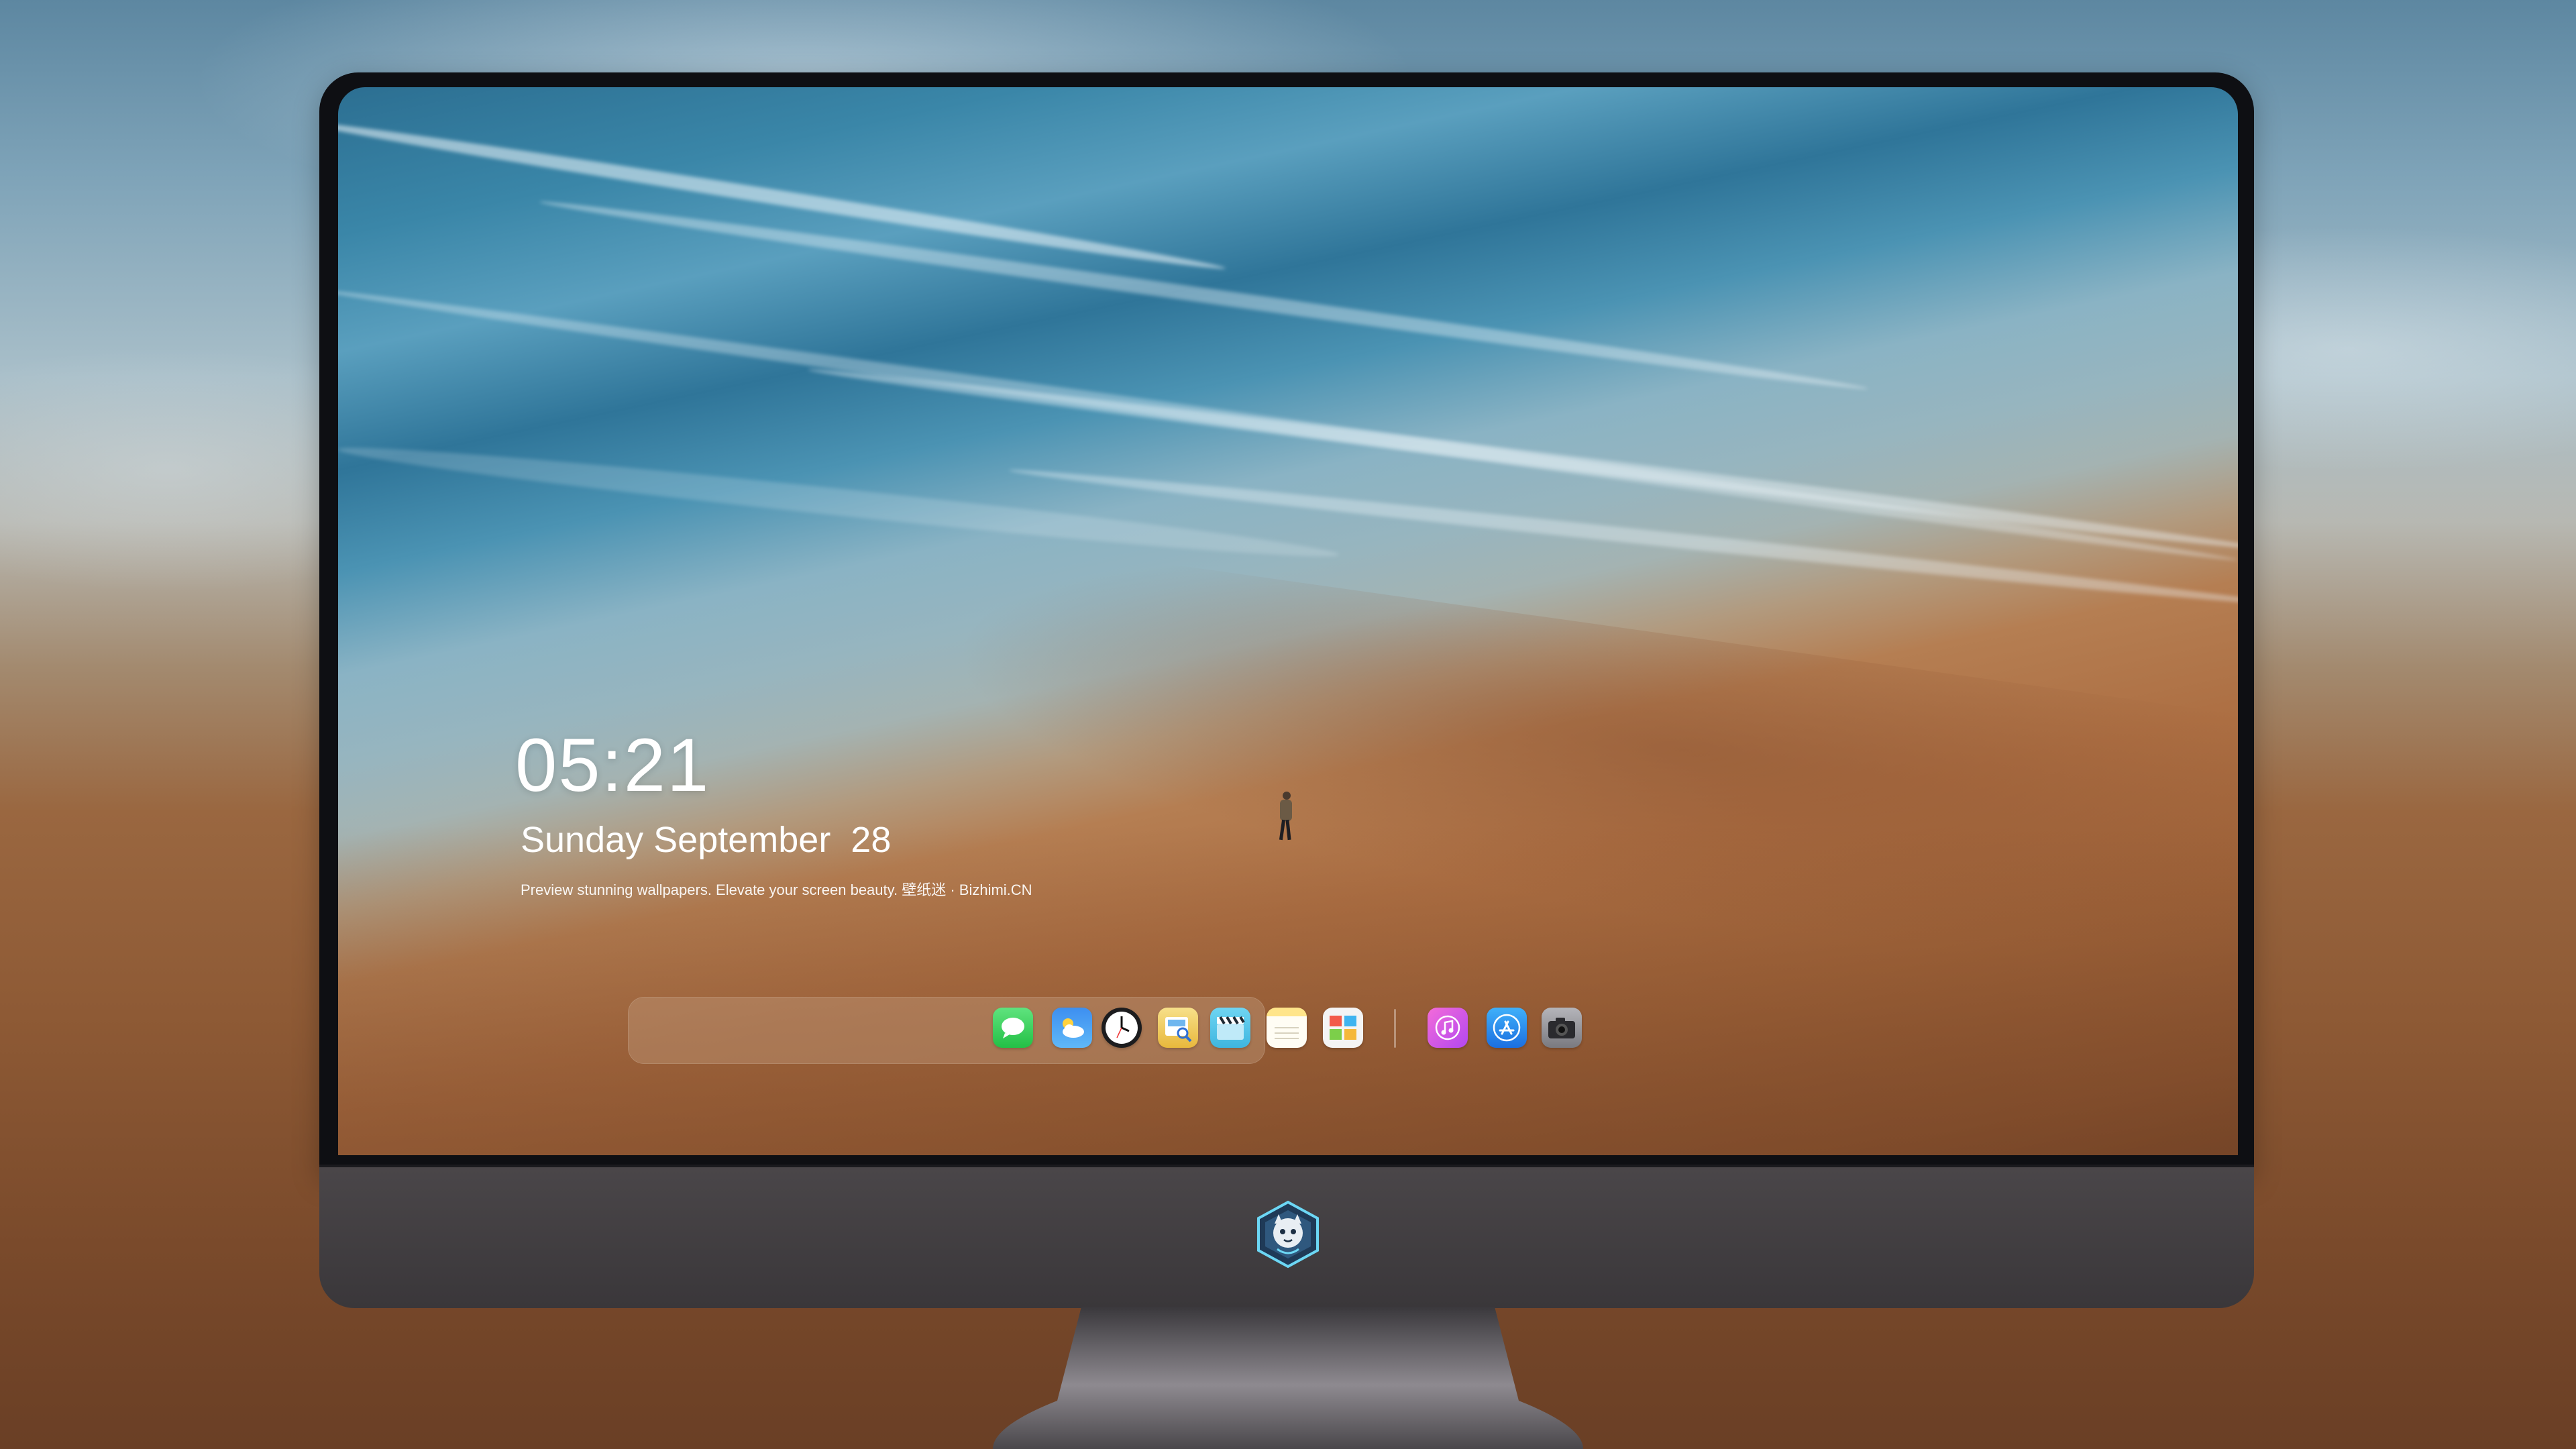 The width and height of the screenshot is (2576, 1449). I want to click on notes-icon, so click(1287, 1028).